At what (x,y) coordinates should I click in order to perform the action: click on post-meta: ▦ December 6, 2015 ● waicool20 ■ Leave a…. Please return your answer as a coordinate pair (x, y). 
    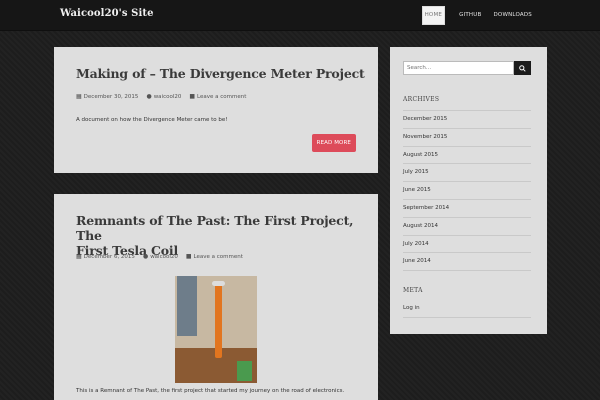
    Looking at the image, I should click on (159, 257).